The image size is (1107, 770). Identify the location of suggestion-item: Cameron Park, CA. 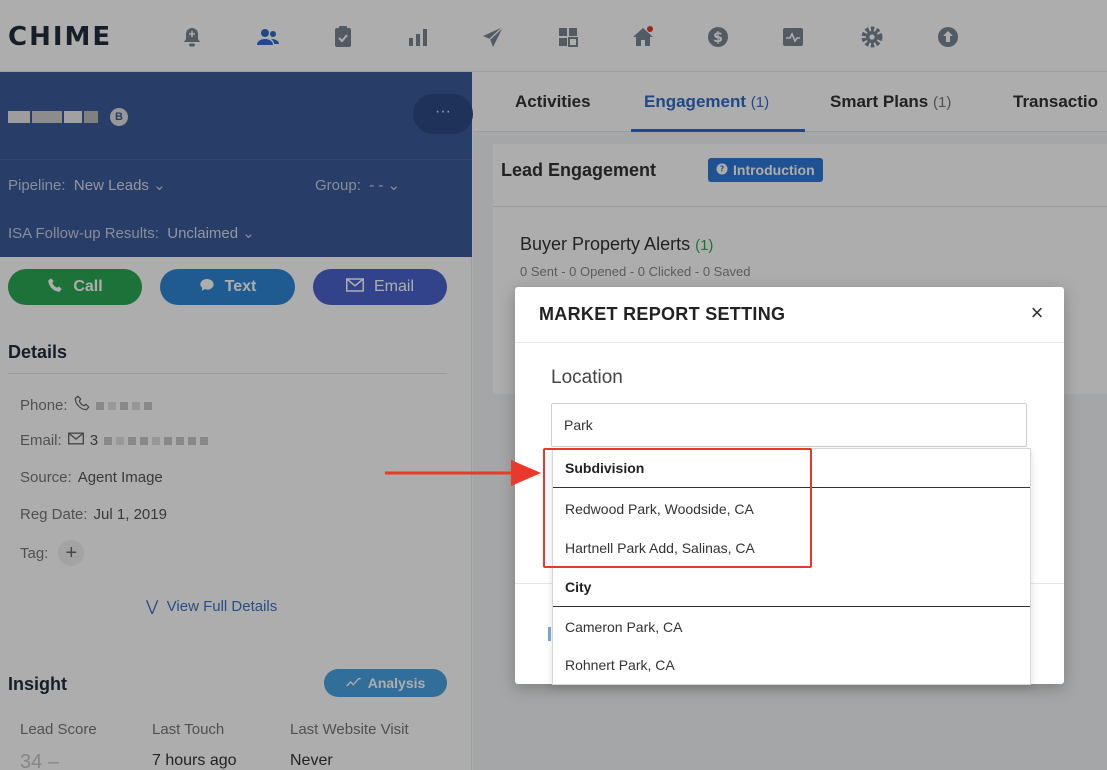
(791, 627).